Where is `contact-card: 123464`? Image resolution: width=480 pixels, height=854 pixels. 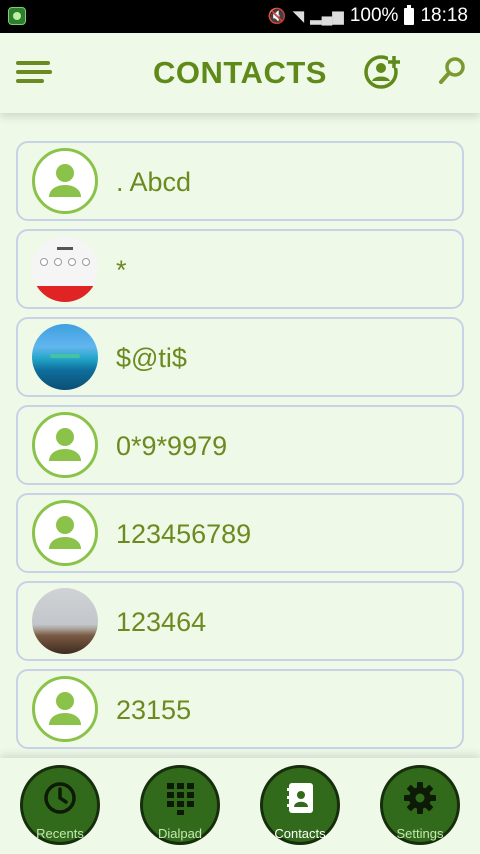 contact-card: 123464 is located at coordinates (240, 621).